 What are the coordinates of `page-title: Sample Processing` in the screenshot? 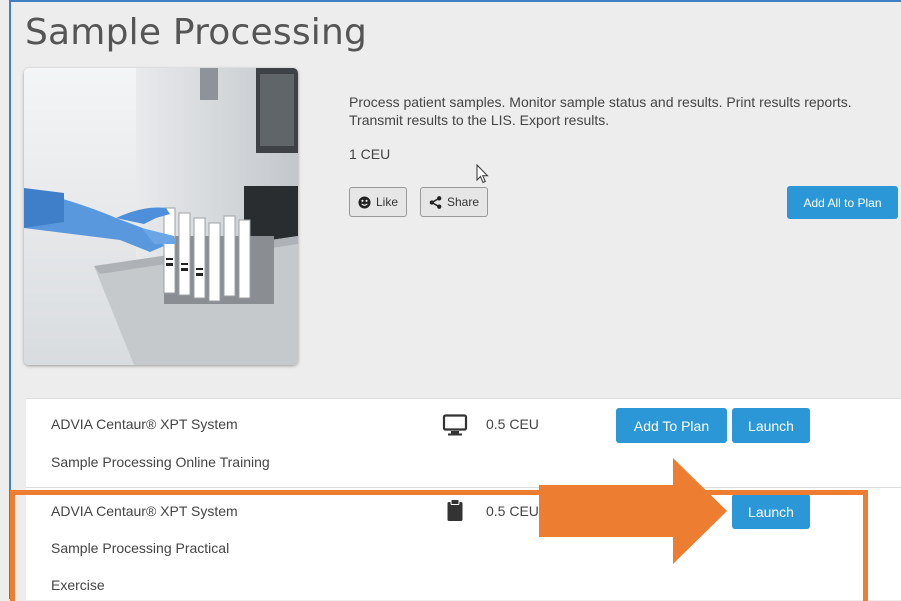 It's located at (196, 32).